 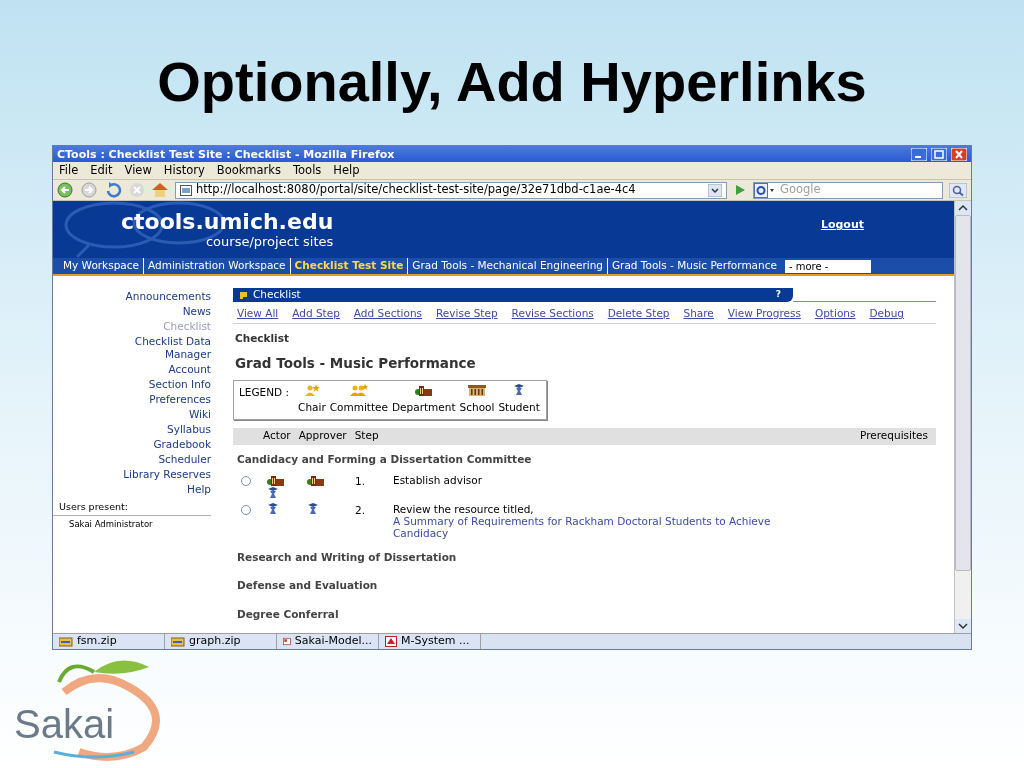 What do you see at coordinates (959, 154) in the screenshot?
I see `close-icon` at bounding box center [959, 154].